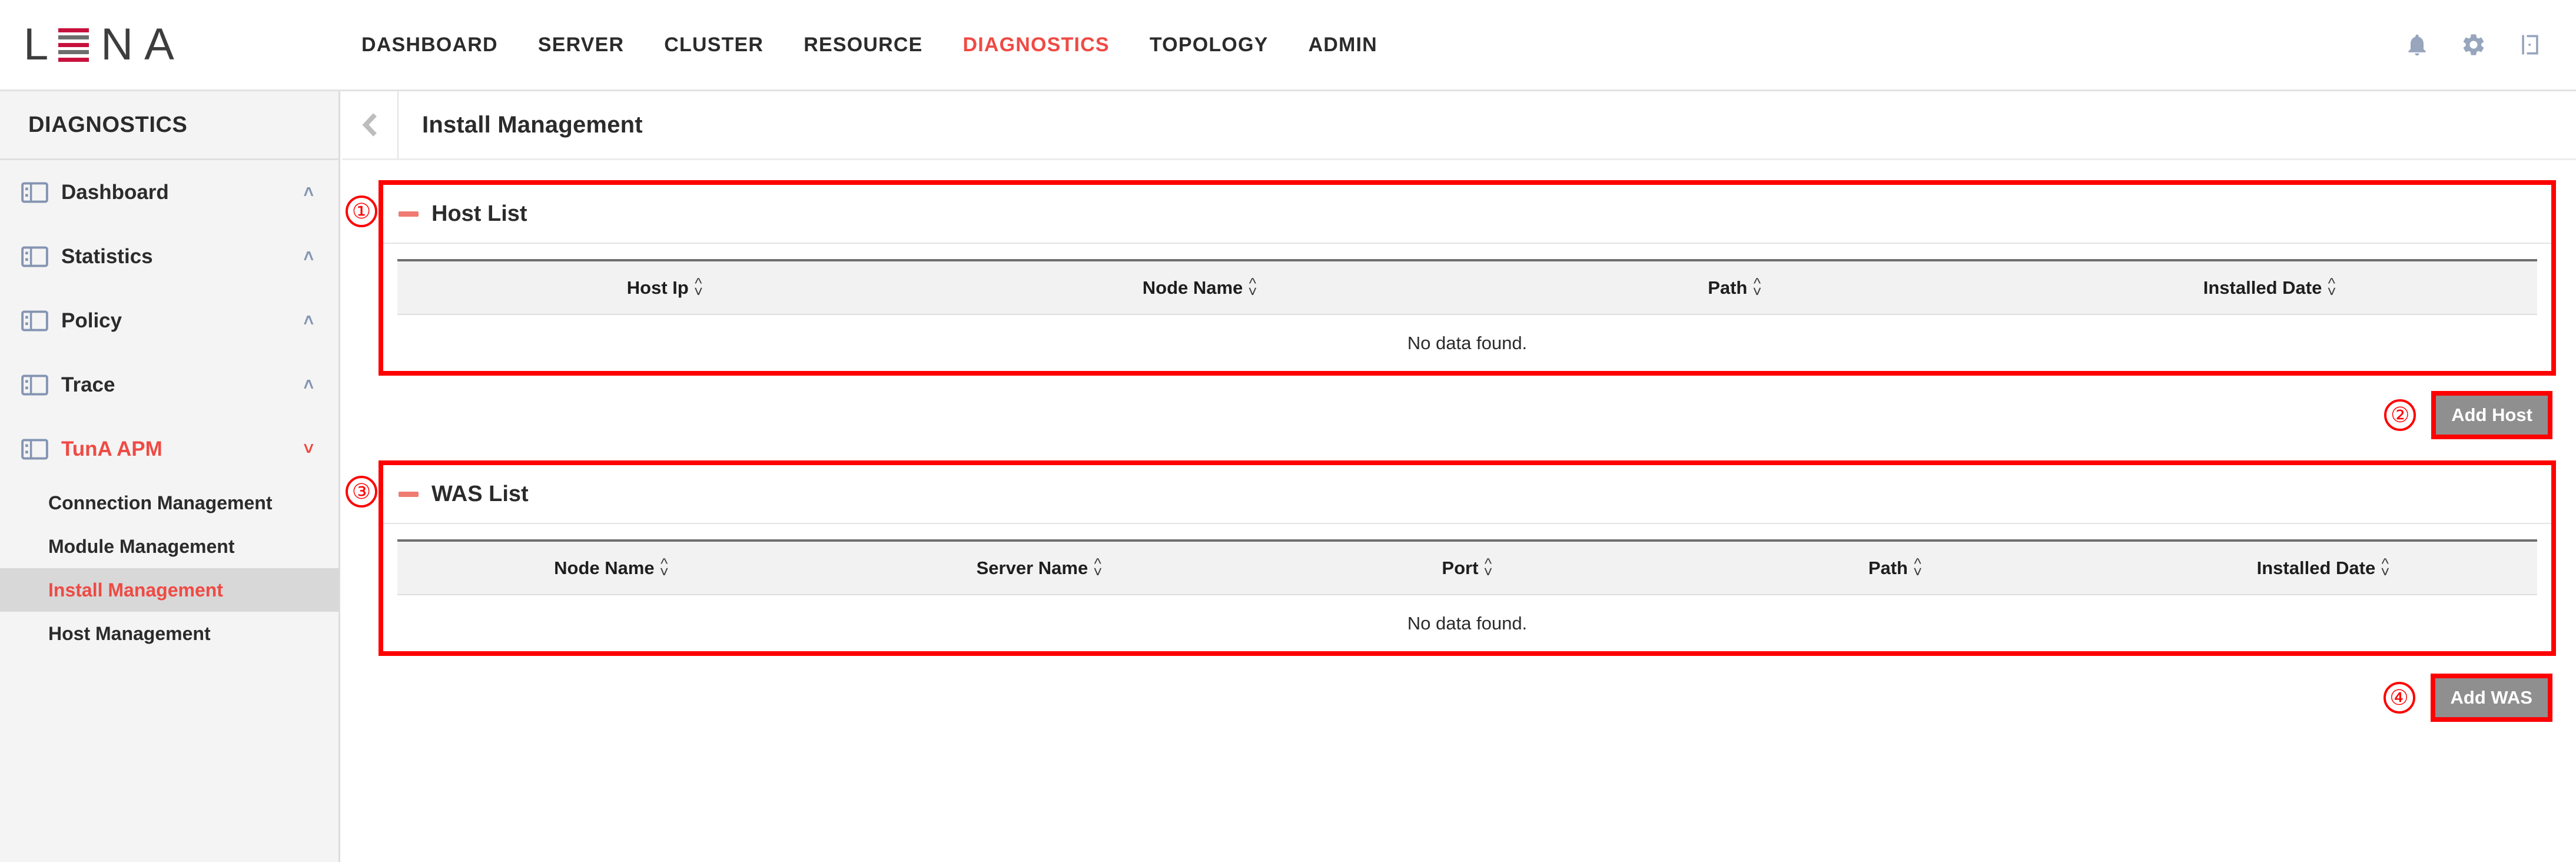  I want to click on sidebar-subitem-host-management: Host Management, so click(169, 633).